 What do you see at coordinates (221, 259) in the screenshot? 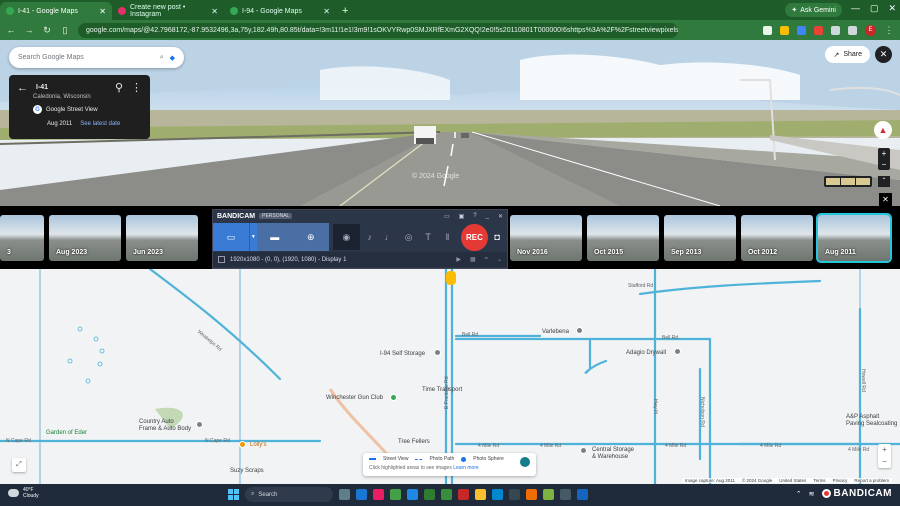
I see `region-checkbox` at bounding box center [221, 259].